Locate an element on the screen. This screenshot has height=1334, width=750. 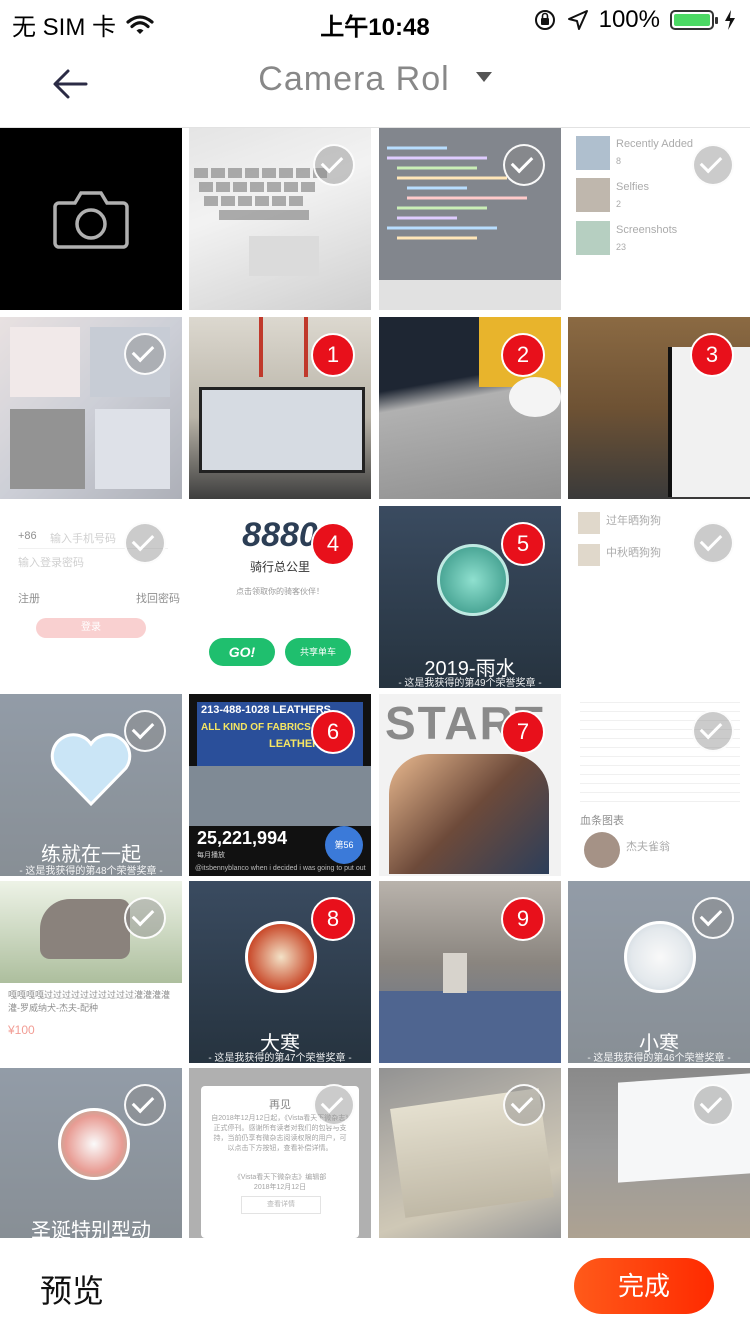
rank-circle: 第56 is located at coordinates (344, 845).